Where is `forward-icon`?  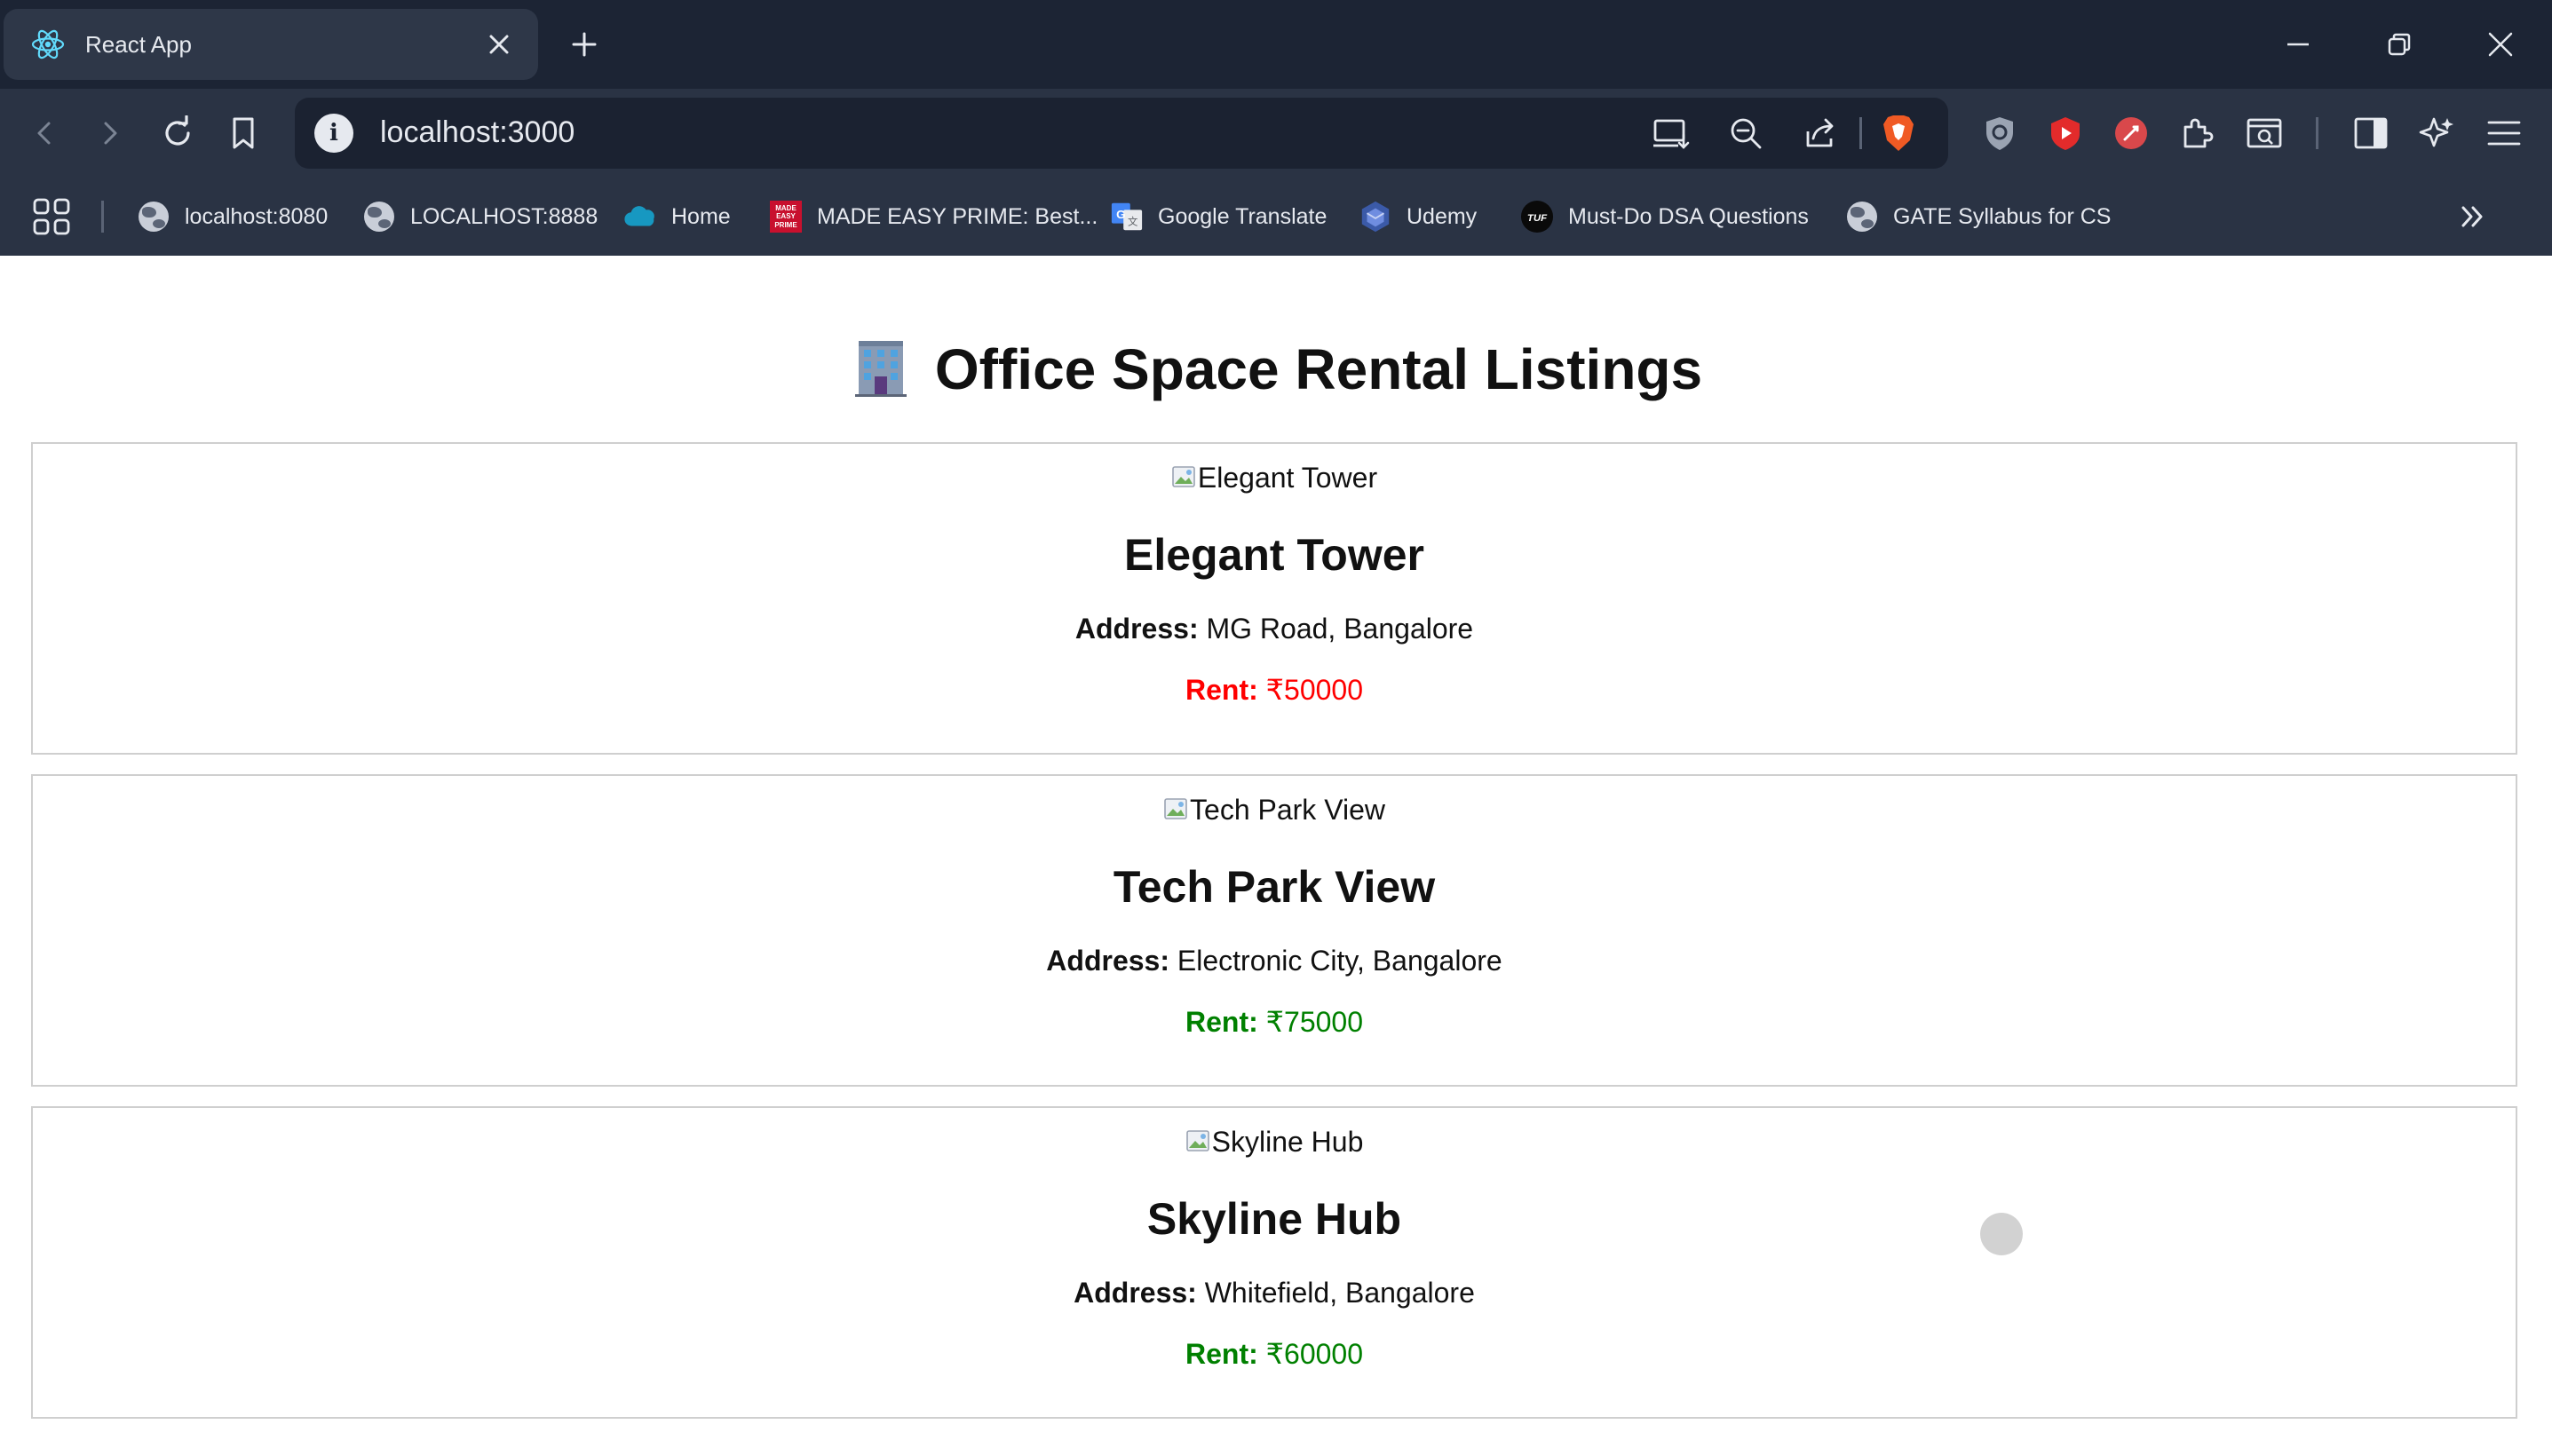 forward-icon is located at coordinates (110, 133).